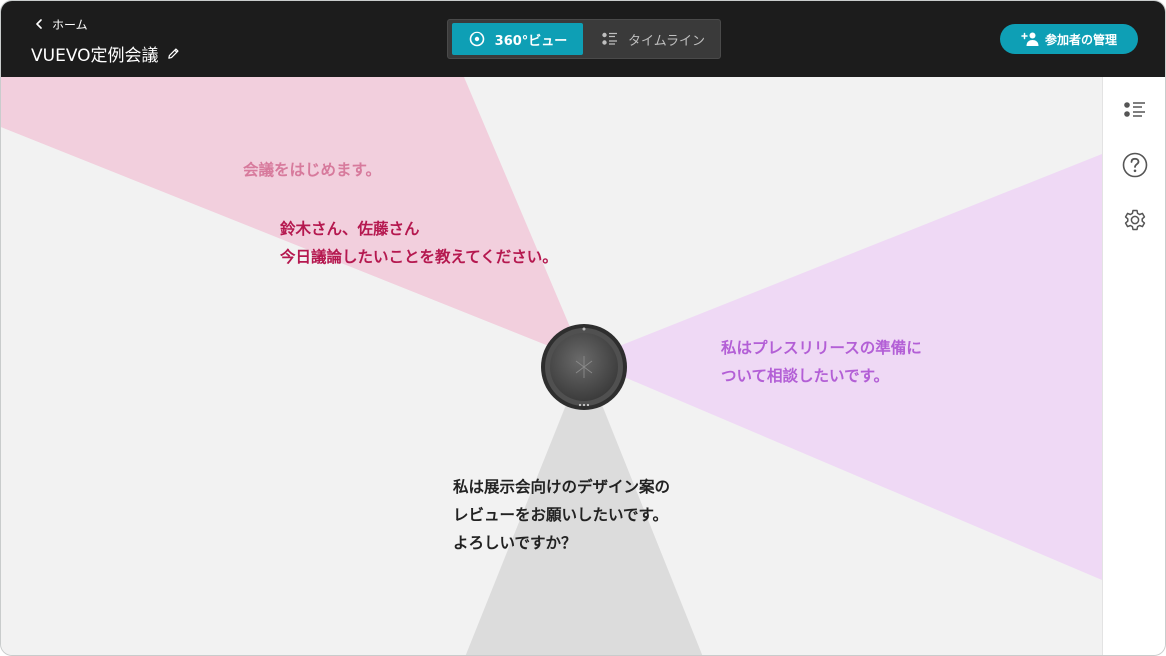 The image size is (1166, 656). What do you see at coordinates (476, 39) in the screenshot?
I see `360-view-icon` at bounding box center [476, 39].